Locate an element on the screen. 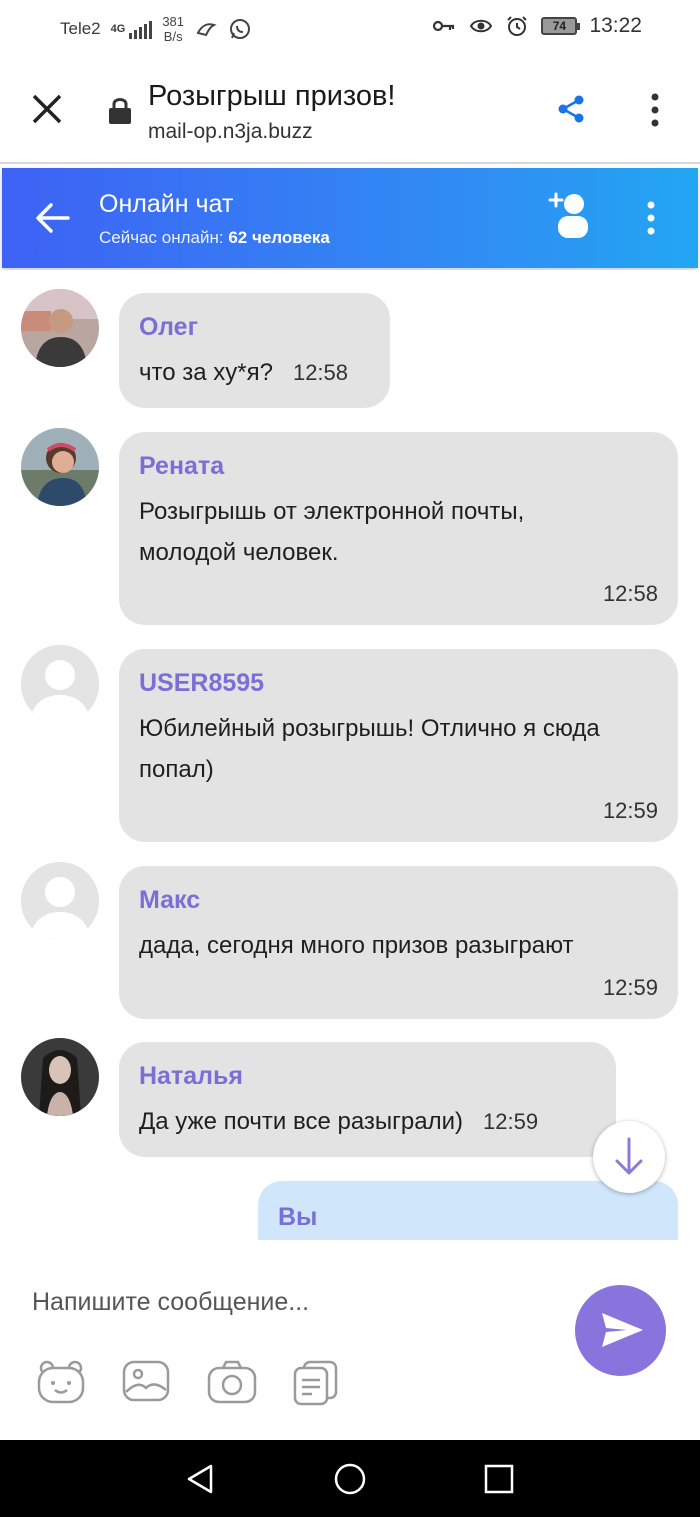 This screenshot has width=700, height=1517. sender-name: Олег is located at coordinates (168, 327).